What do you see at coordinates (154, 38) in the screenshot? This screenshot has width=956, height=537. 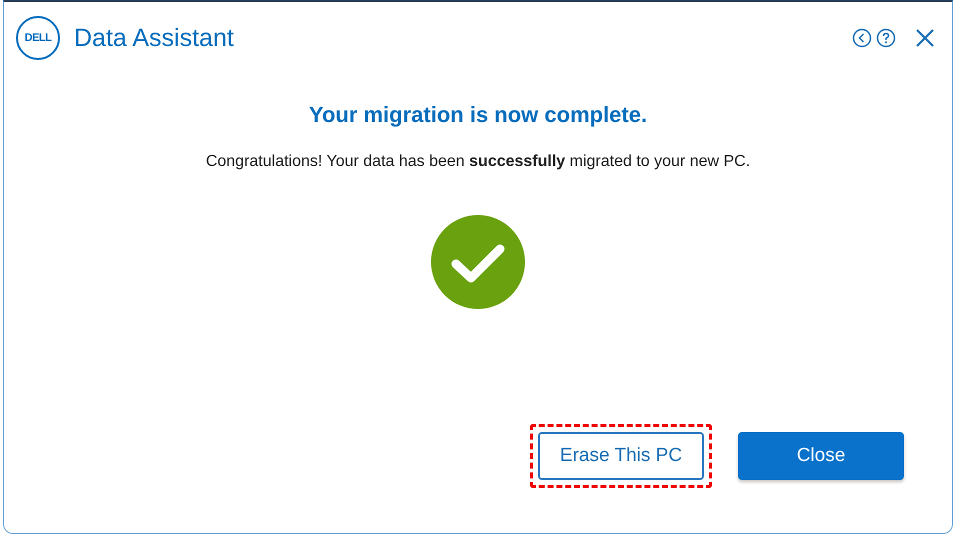 I see `window-title: Data Assistant` at bounding box center [154, 38].